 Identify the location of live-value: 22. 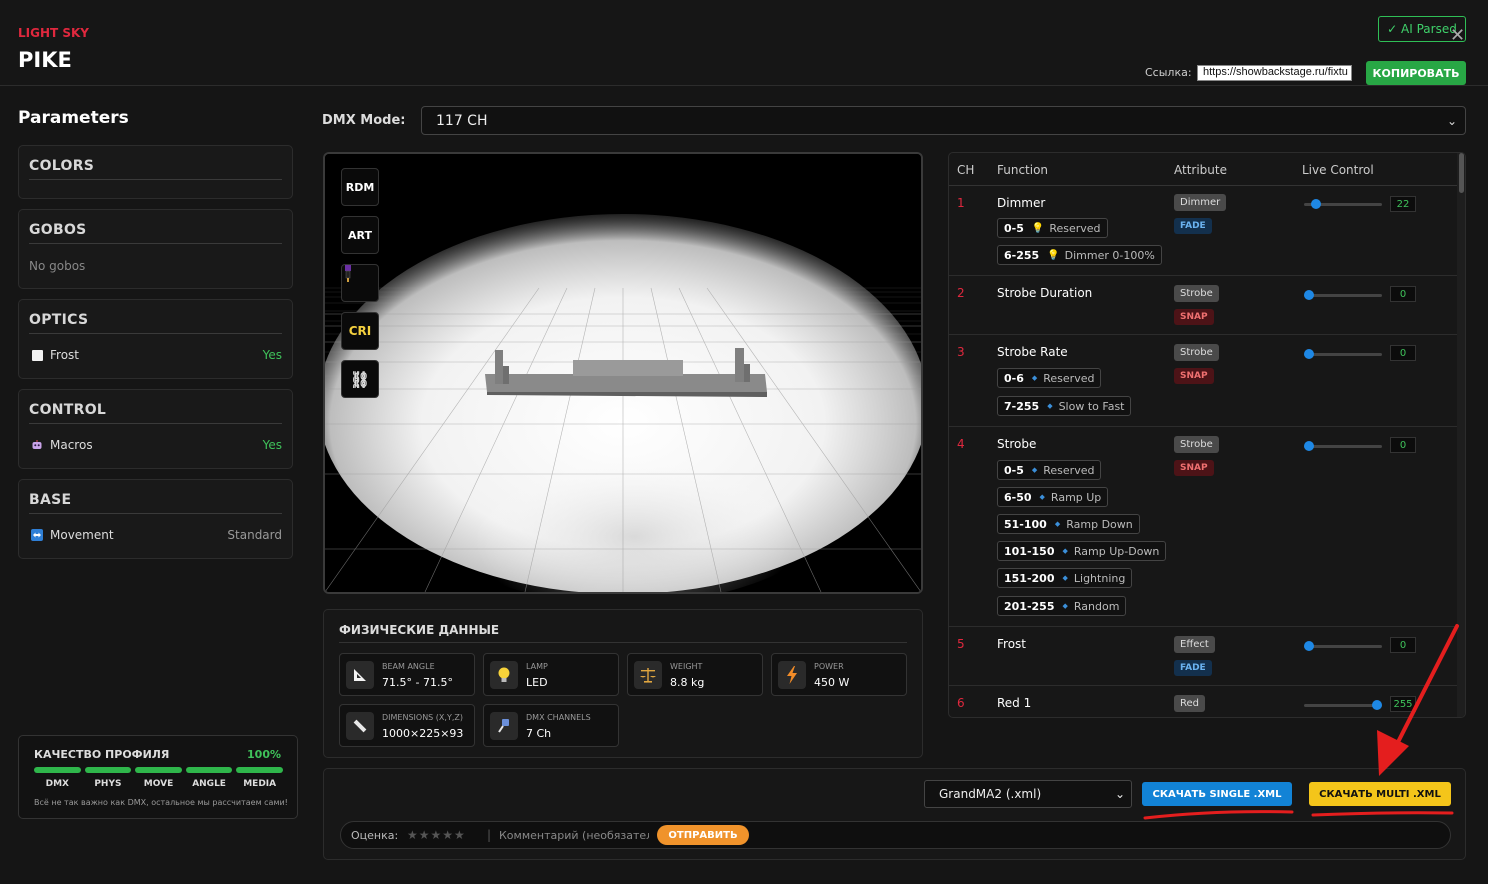
(1403, 204).